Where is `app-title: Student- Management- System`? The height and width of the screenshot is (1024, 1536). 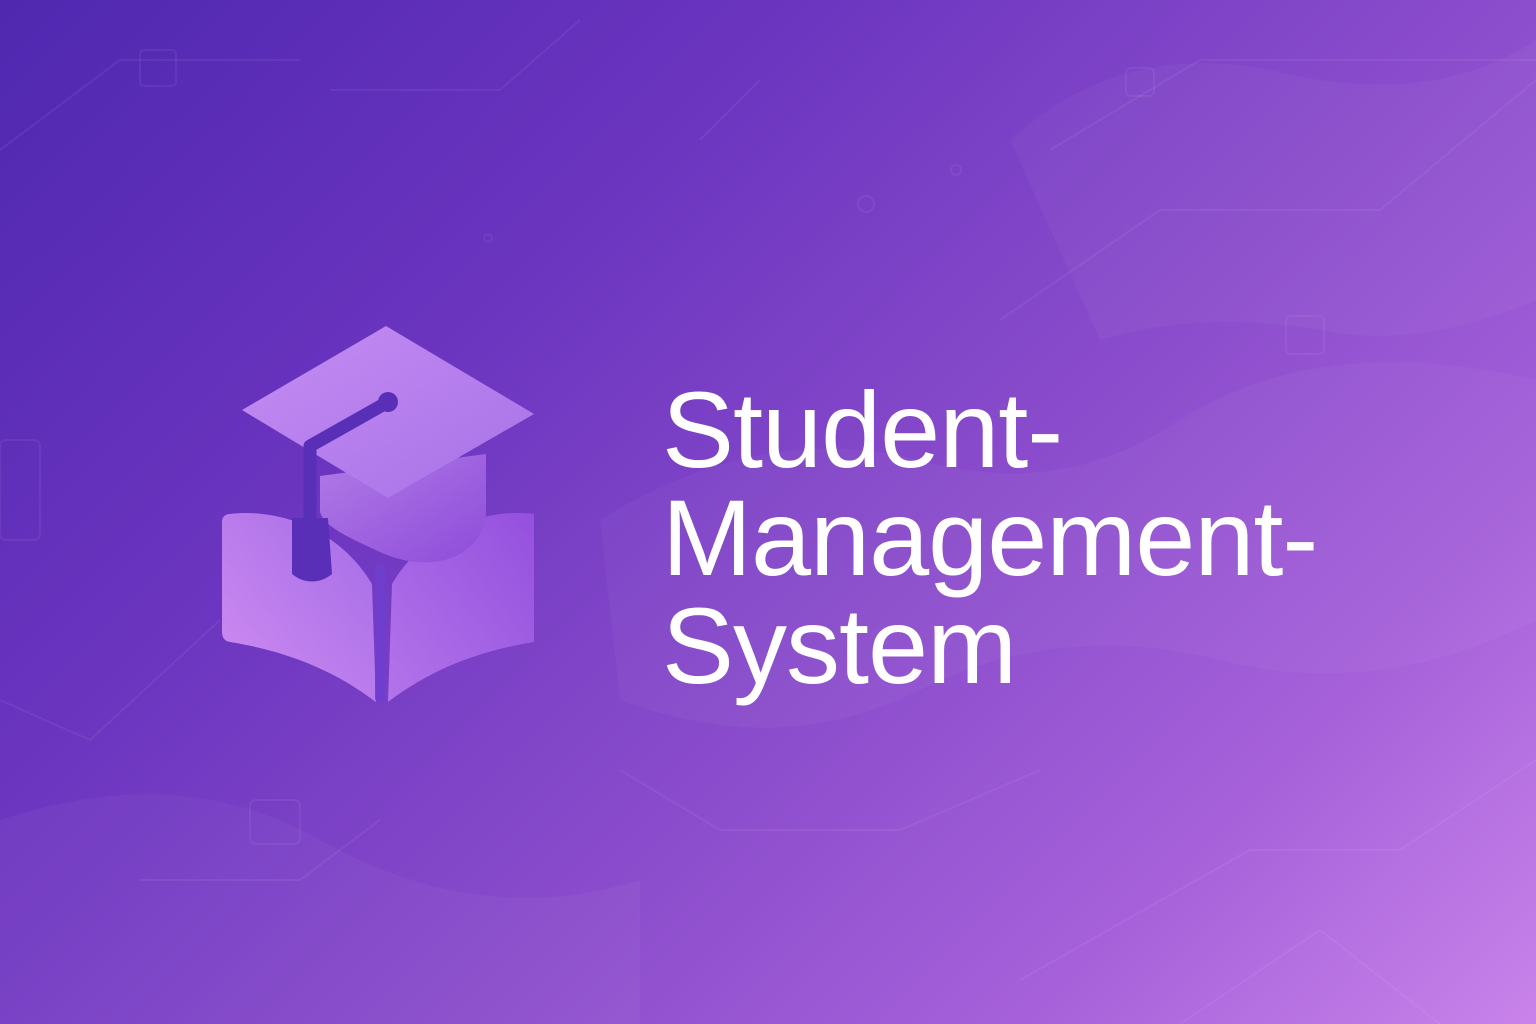
app-title: Student- Management- System is located at coordinates (990, 537).